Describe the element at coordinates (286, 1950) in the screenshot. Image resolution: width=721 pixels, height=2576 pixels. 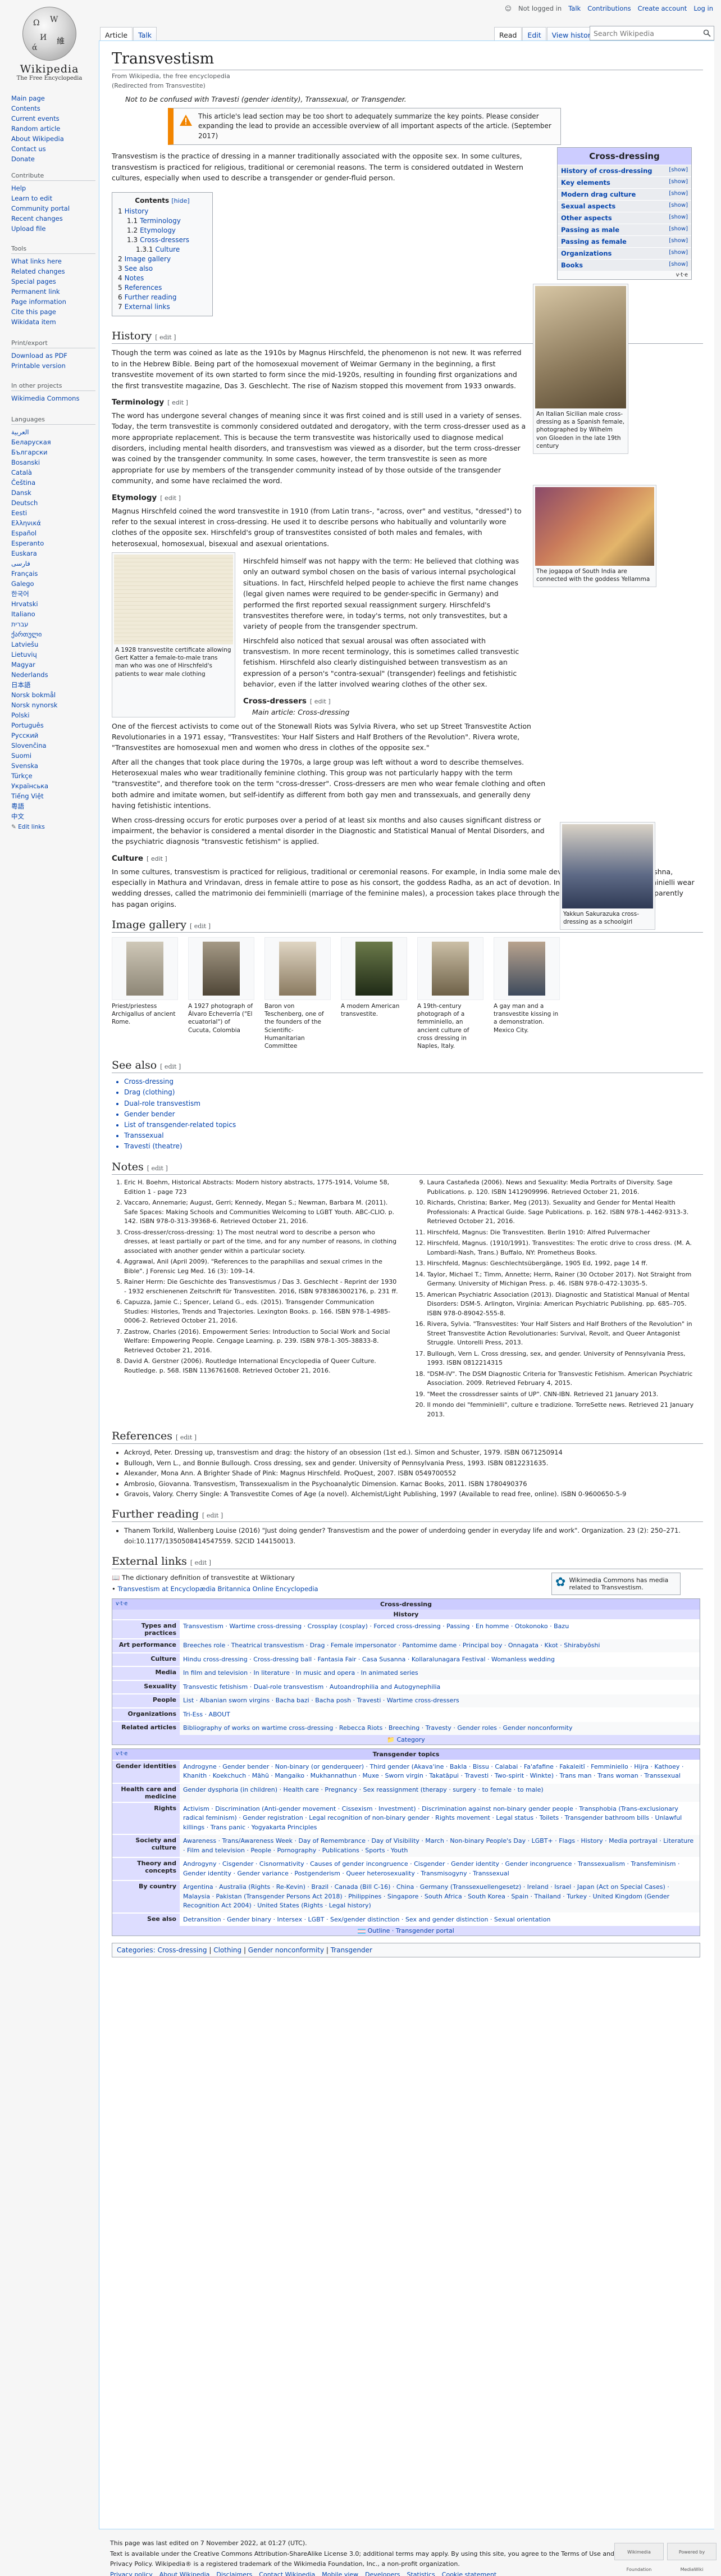
I see `category-item: Gender nonconformity` at that location.